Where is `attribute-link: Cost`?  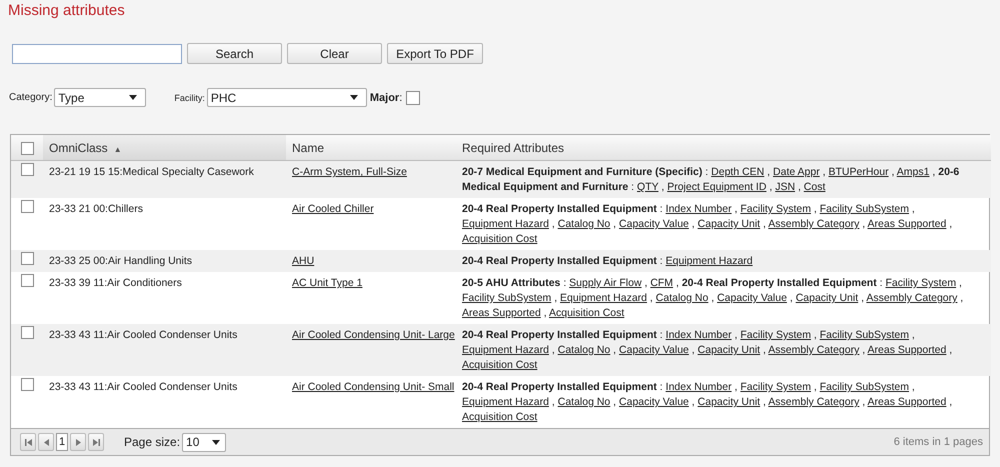 attribute-link: Cost is located at coordinates (815, 187).